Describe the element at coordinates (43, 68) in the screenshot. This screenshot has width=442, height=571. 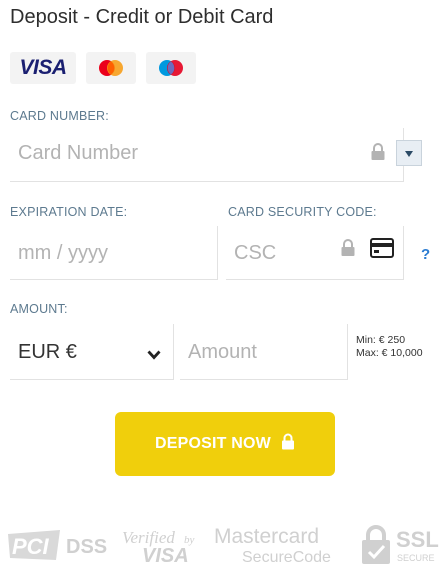
I see `visa-logo: VISA` at that location.